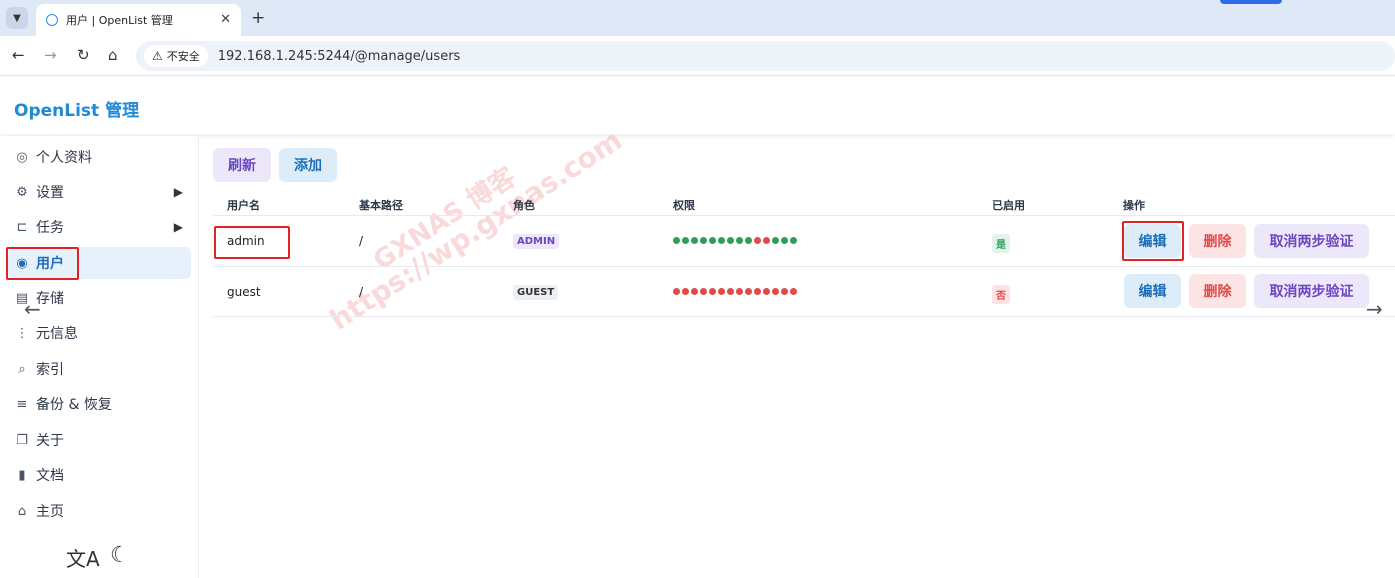 This screenshot has height=578, width=1395. Describe the element at coordinates (74, 405) in the screenshot. I see `sidebar-item-label: 备份 & 恢复` at that location.